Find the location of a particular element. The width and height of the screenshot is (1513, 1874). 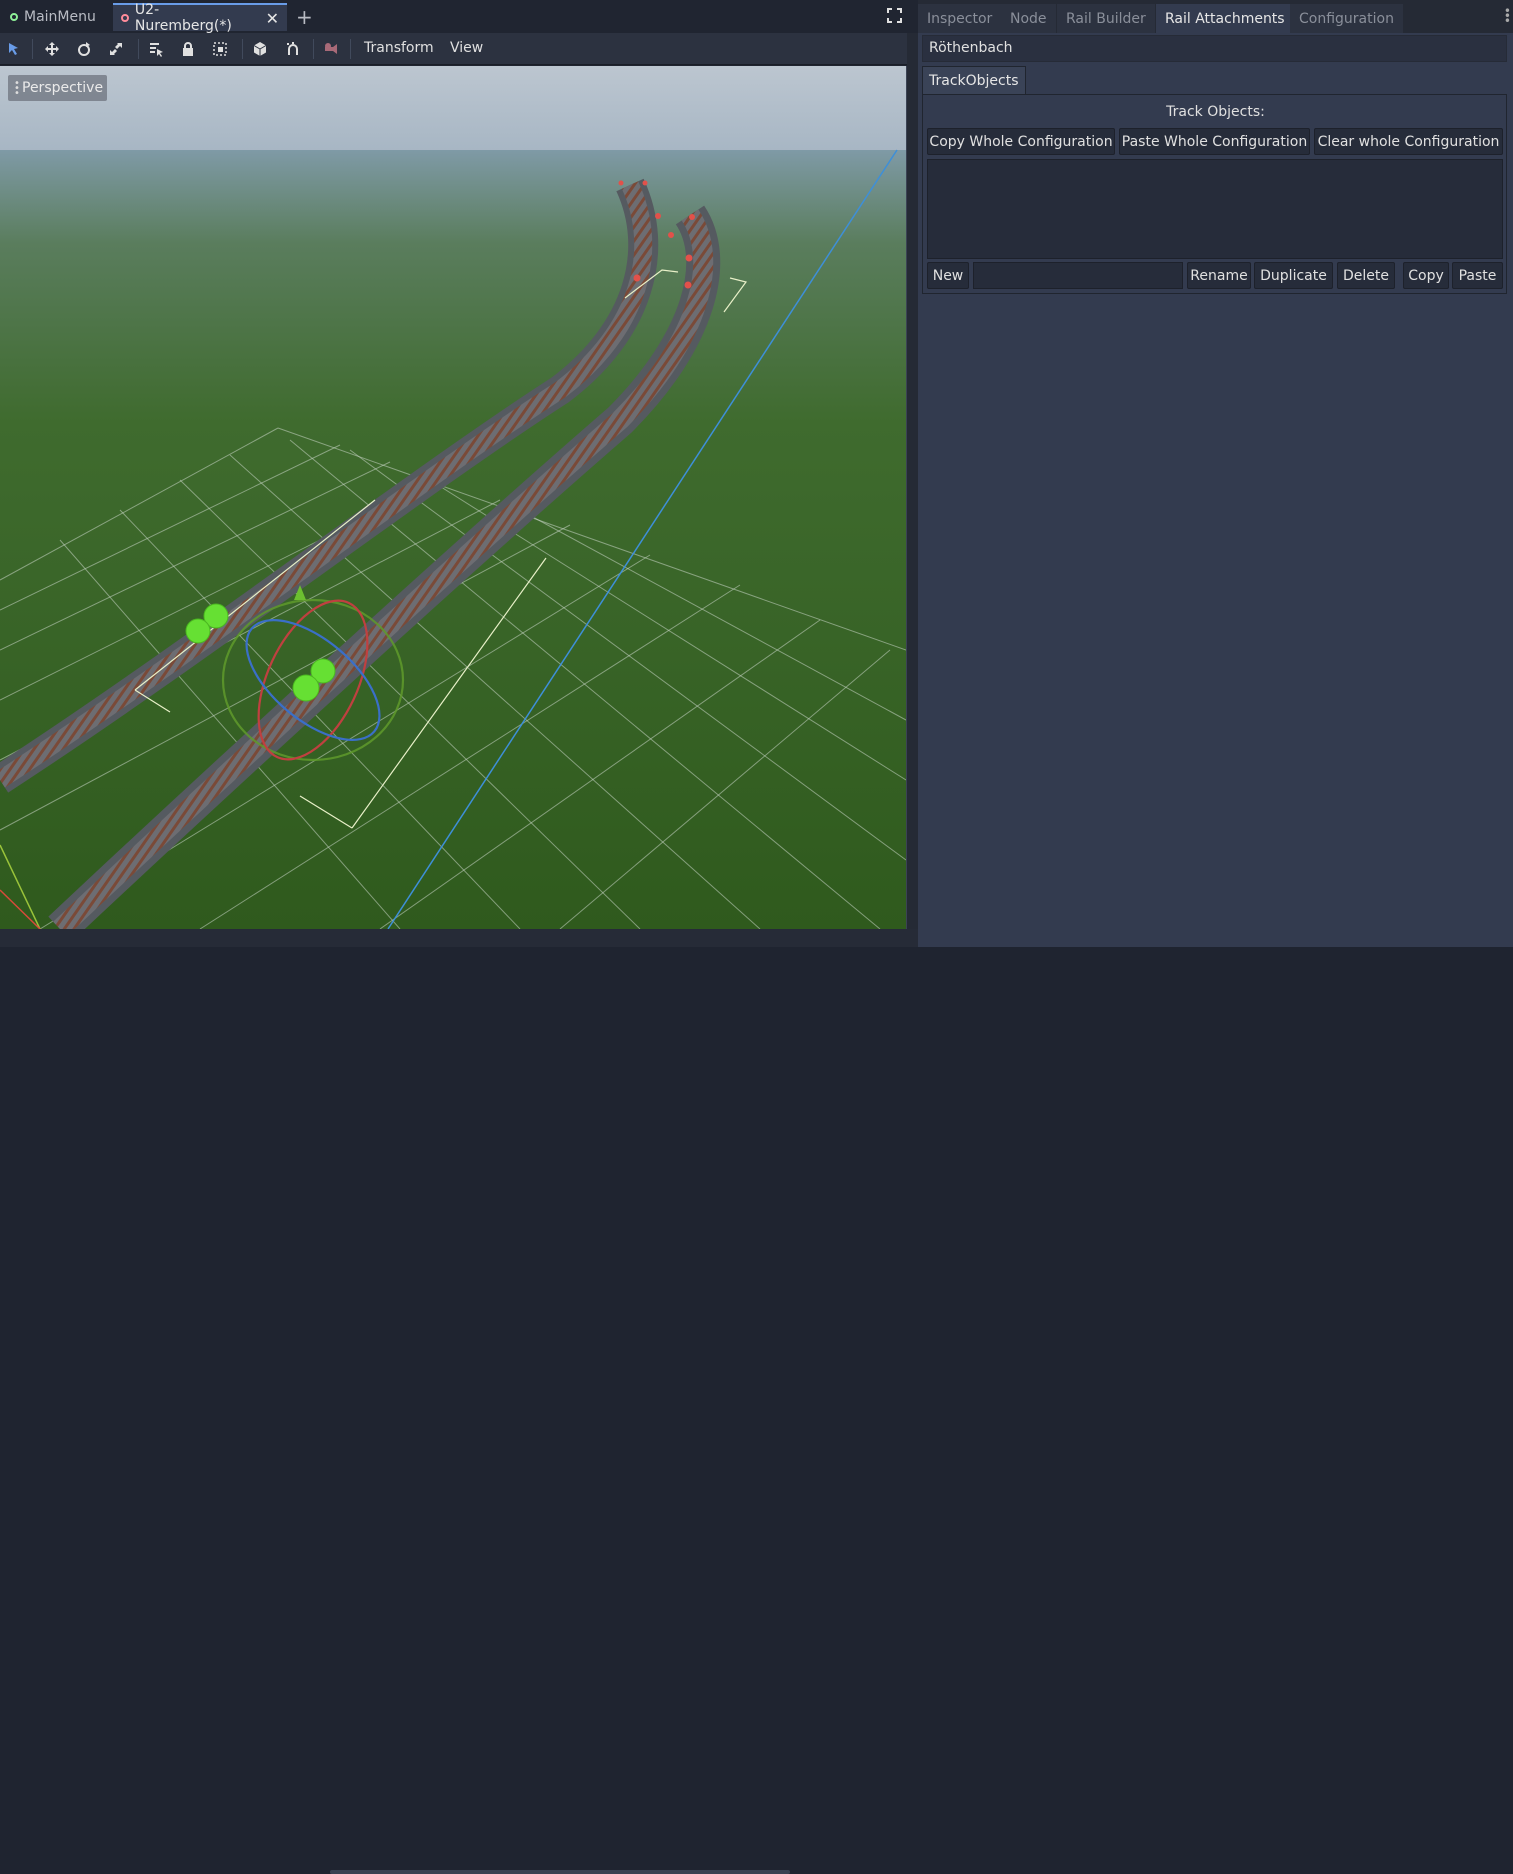

scene-tab-u2-nuremberg: U2-Nuremberg(*) ✕ is located at coordinates (200, 18).